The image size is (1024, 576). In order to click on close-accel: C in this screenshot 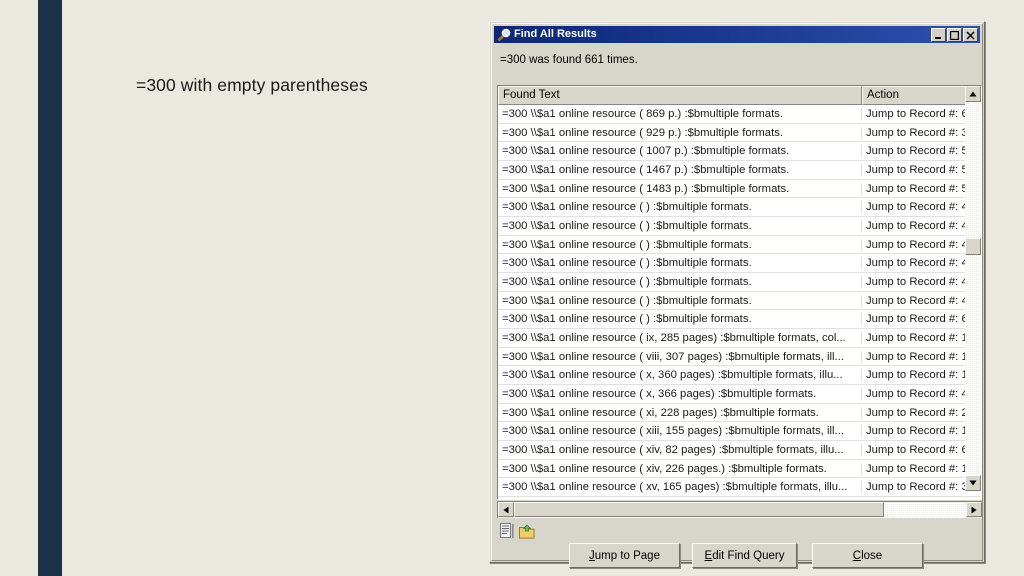, I will do `click(857, 555)`.